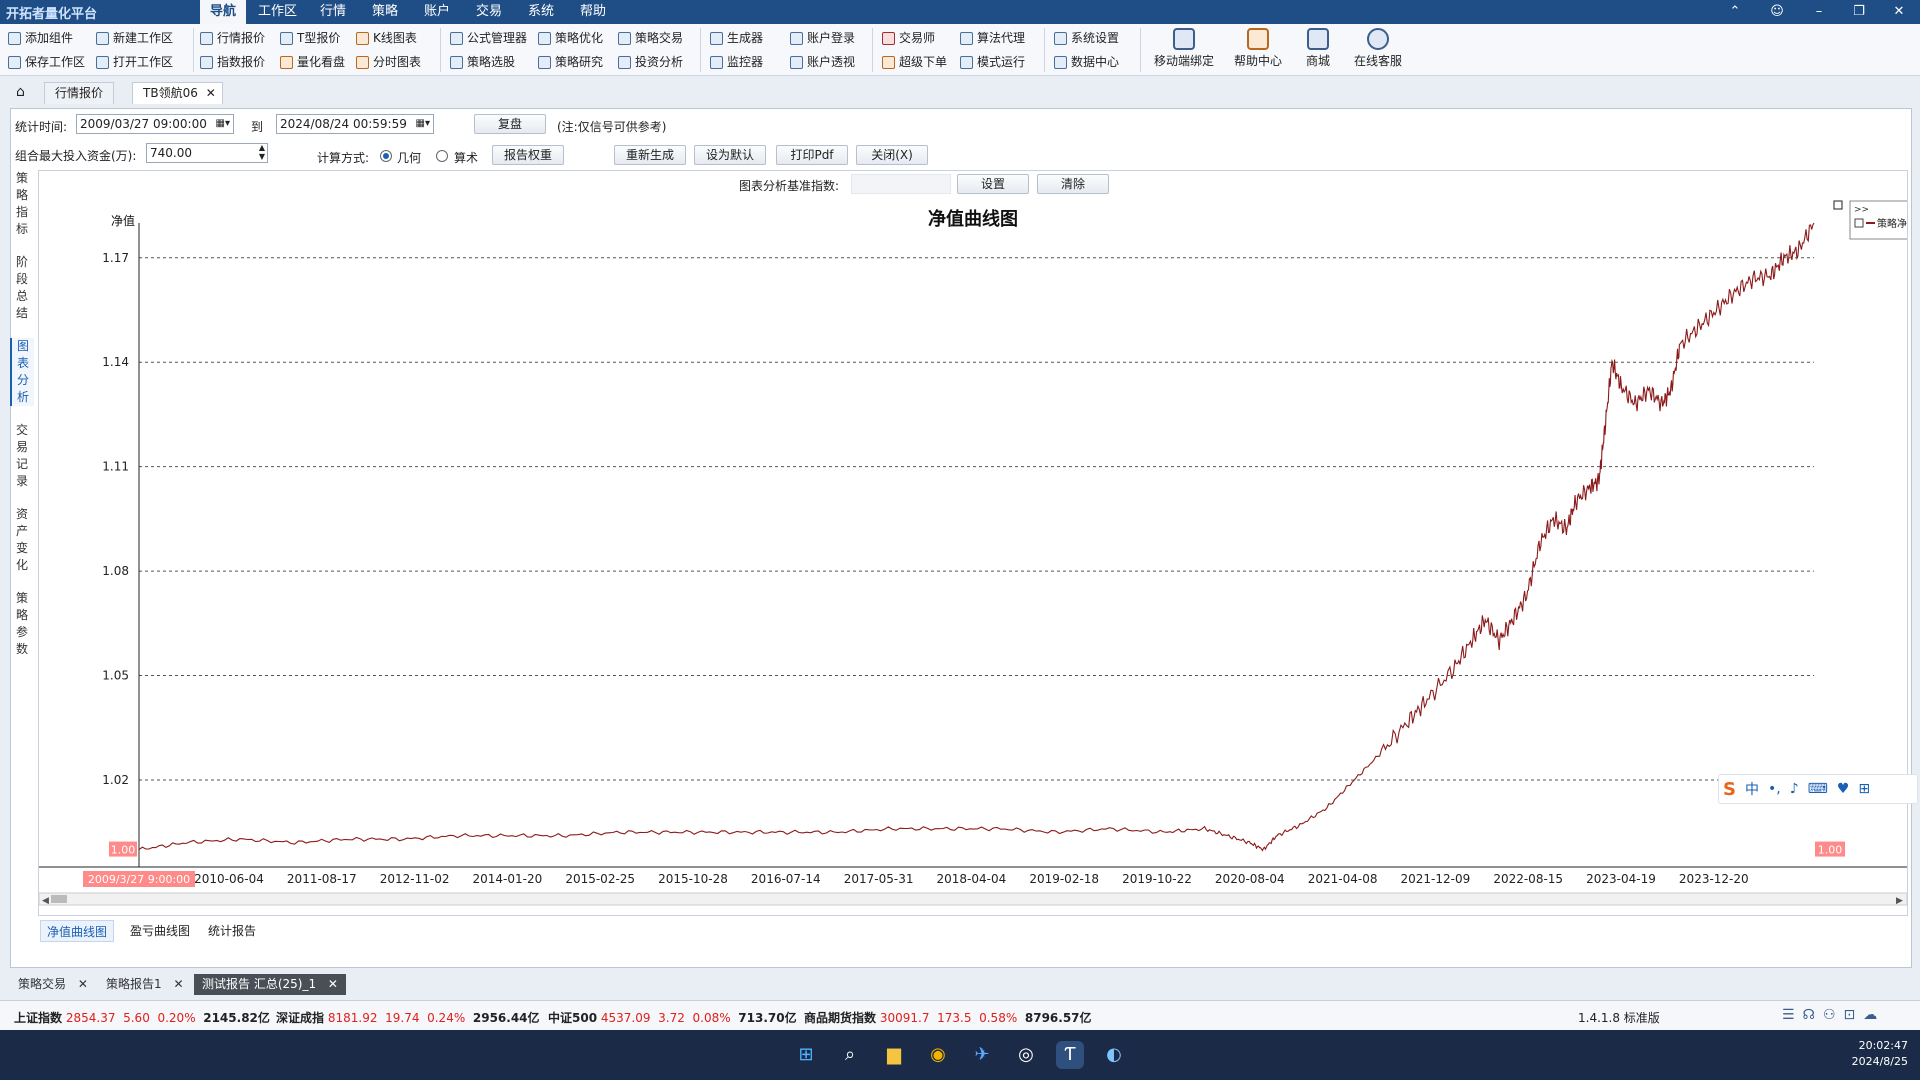  Describe the element at coordinates (22, 540) in the screenshot. I see `side-tab-4: 资产变化` at that location.